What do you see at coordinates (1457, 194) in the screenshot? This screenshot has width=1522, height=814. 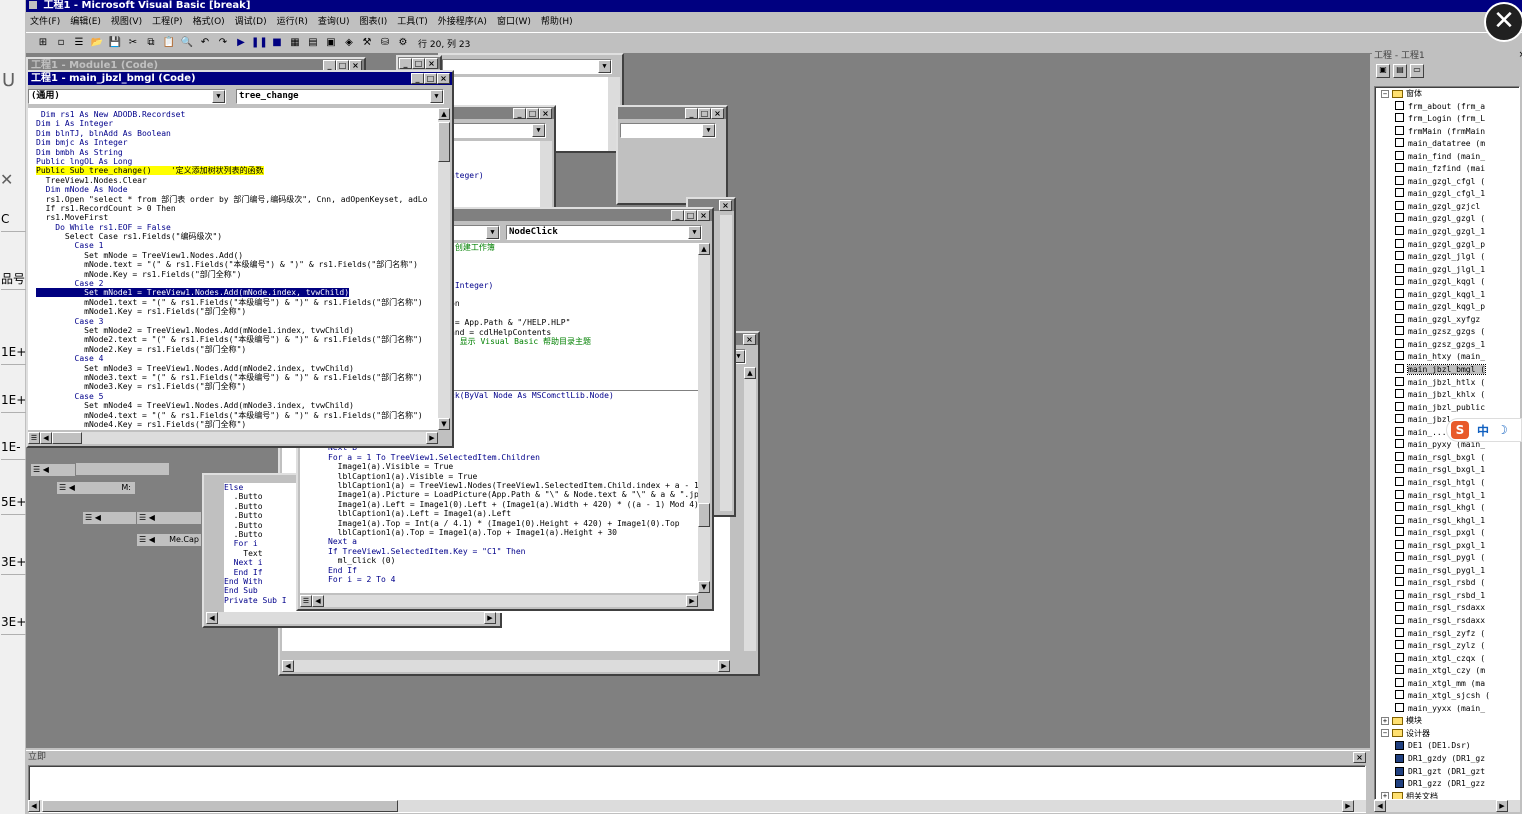 I see `tree-item: main_gzgl_cfgl_1` at bounding box center [1457, 194].